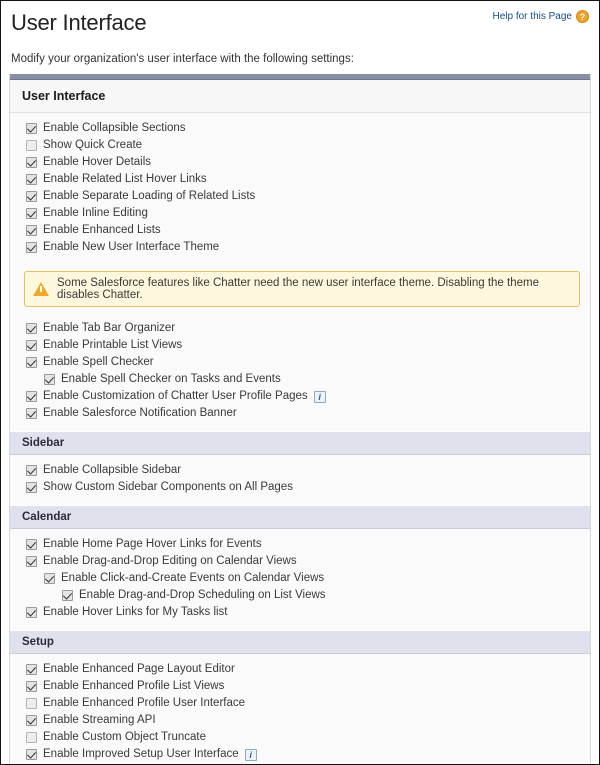  I want to click on checkbox-label: Enable Spell Checker, so click(98, 362).